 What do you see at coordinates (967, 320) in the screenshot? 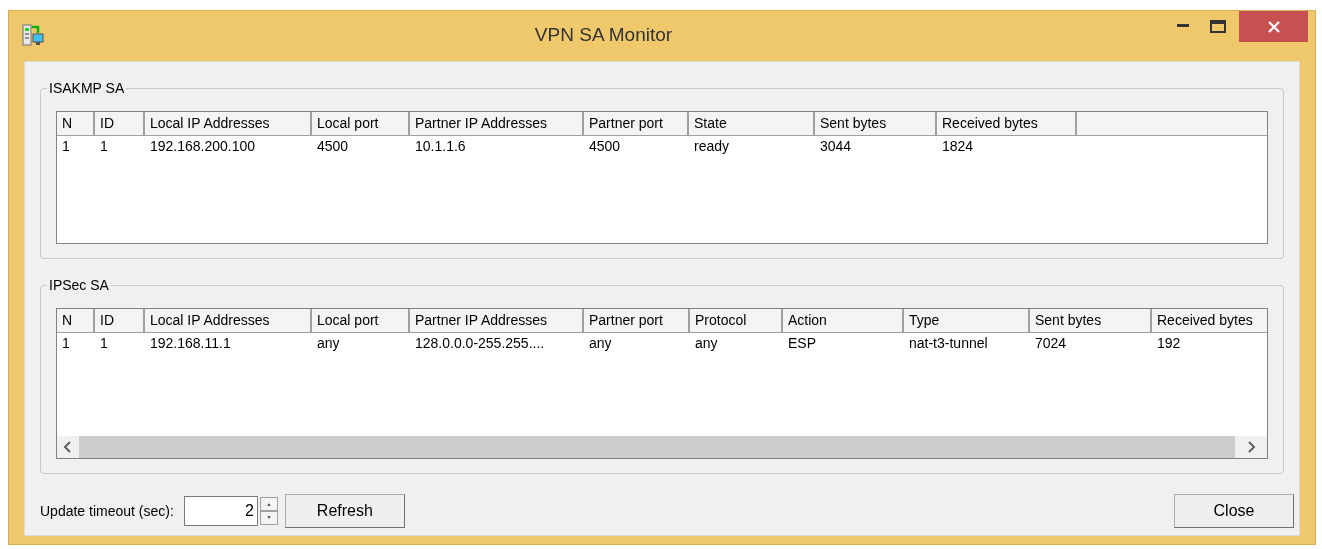
I see `column-header: Type` at bounding box center [967, 320].